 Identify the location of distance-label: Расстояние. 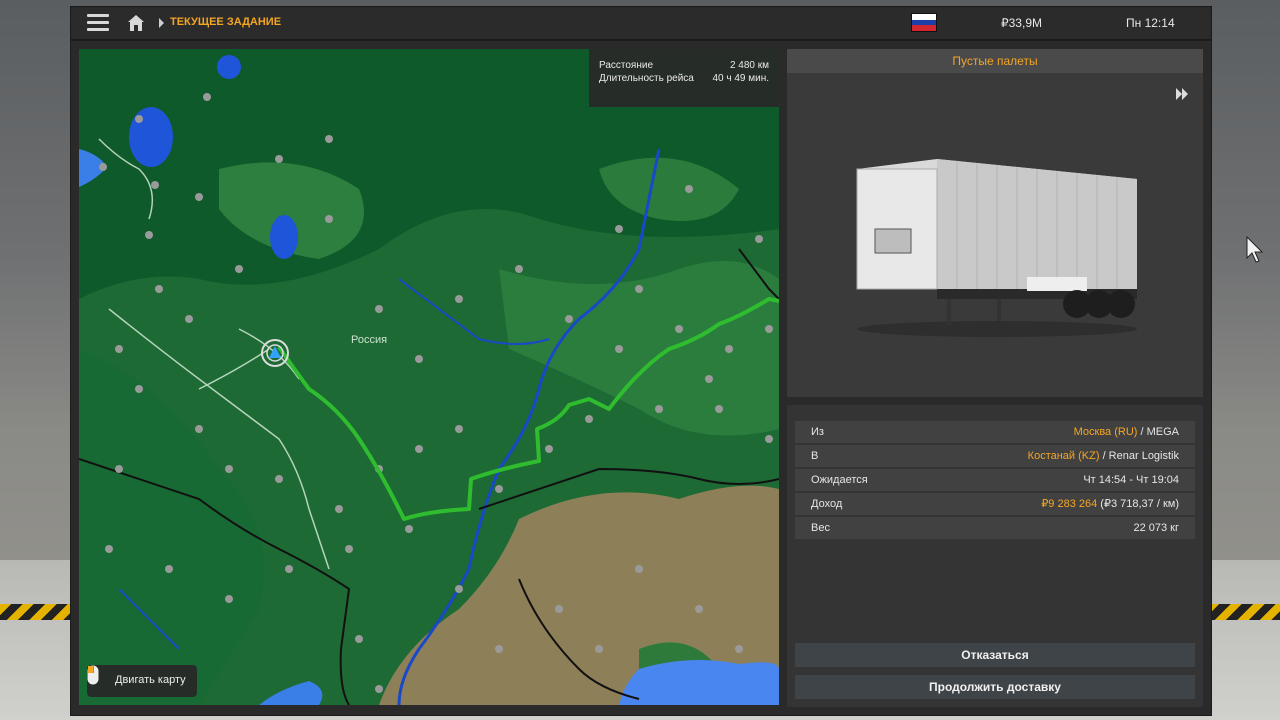
(626, 65).